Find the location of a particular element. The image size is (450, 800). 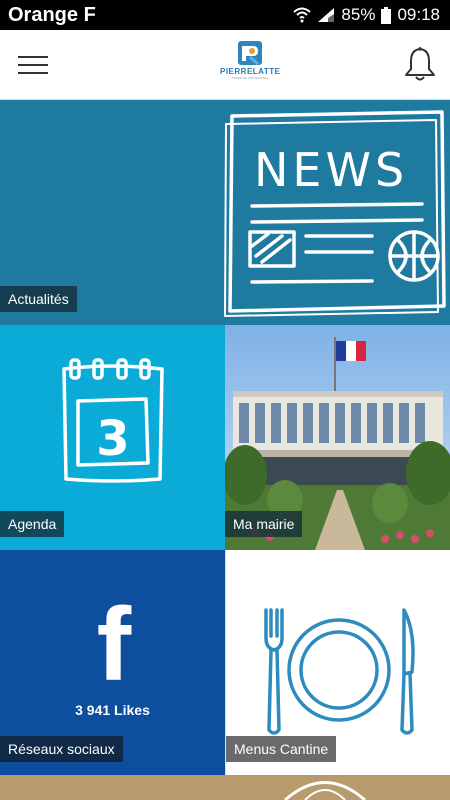

facebook-icon: f is located at coordinates (114, 641).